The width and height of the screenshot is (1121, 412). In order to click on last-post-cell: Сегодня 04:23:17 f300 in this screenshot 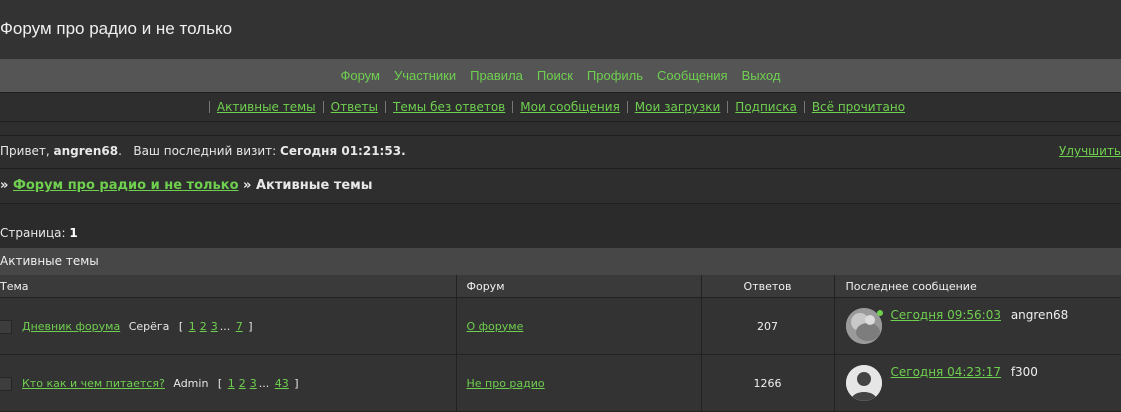, I will do `click(977, 383)`.